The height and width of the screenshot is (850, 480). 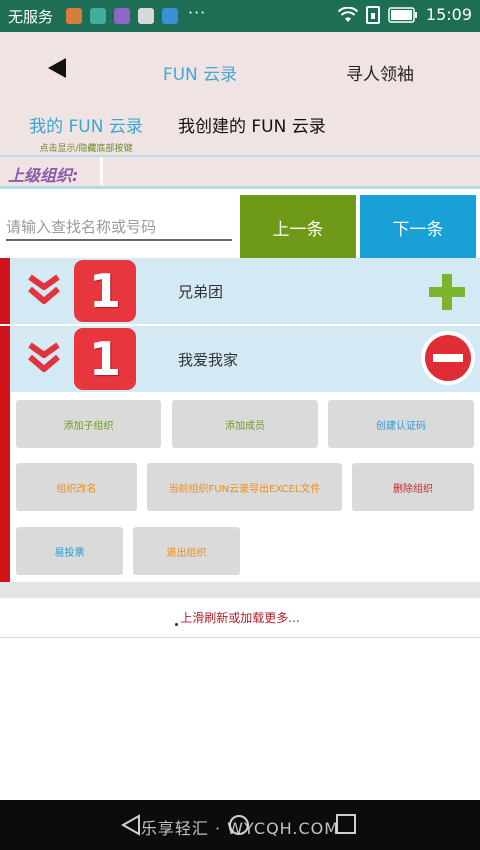 I want to click on next-button: 下一条, so click(x=418, y=227).